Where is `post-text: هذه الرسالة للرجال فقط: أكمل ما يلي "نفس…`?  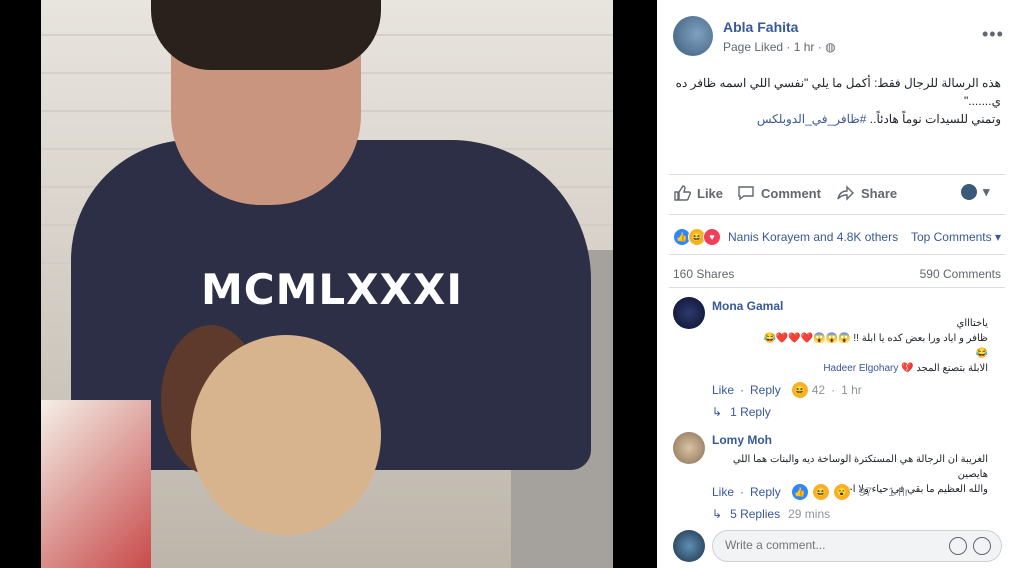
post-text: هذه الرسالة للرجال فقط: أكمل ما يلي "نفس… is located at coordinates (837, 101).